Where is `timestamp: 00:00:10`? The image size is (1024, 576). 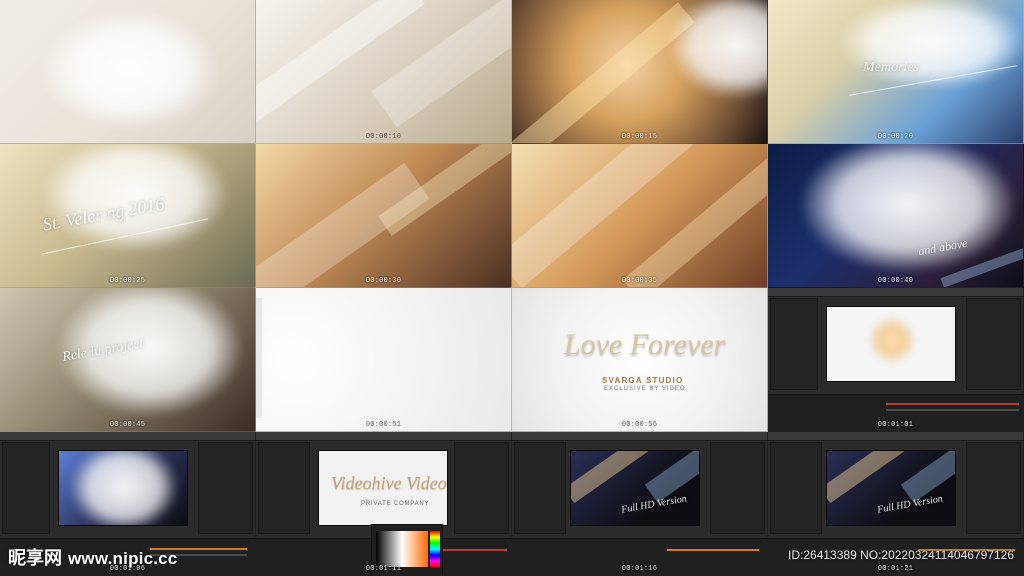
timestamp: 00:00:10 is located at coordinates (383, 137).